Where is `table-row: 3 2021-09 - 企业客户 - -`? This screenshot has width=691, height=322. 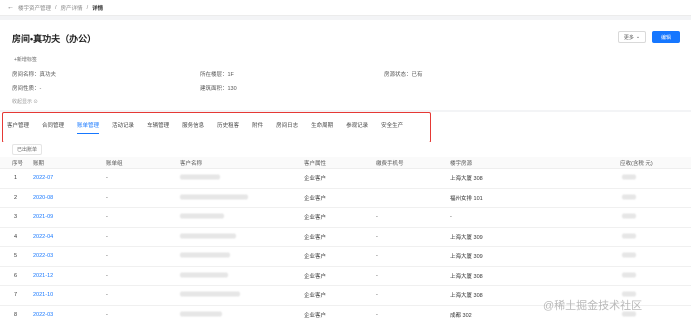
table-row: 3 2021-09 - 企业客户 - - is located at coordinates (345, 218).